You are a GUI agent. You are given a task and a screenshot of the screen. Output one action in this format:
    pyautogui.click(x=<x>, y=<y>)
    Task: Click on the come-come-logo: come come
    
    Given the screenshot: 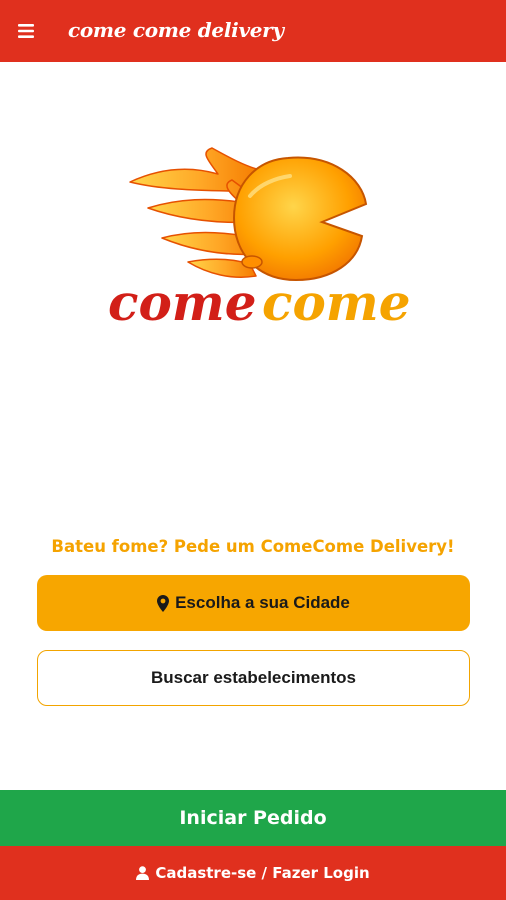 What is the action you would take?
    pyautogui.click(x=260, y=240)
    